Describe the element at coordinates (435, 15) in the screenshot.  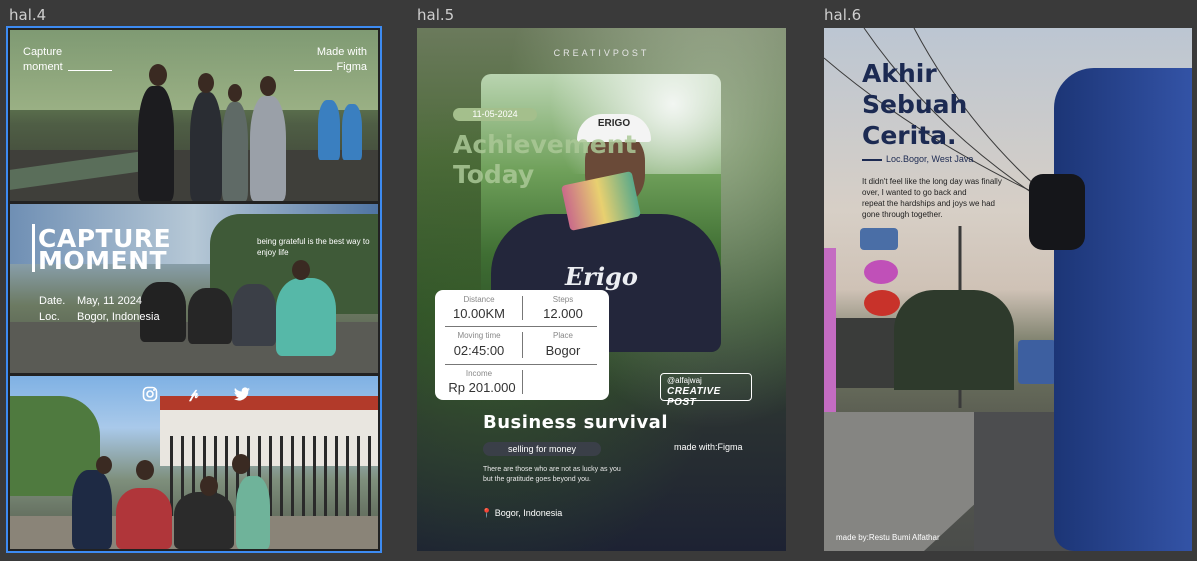
I see `frame-label-hal5: hal.5` at that location.